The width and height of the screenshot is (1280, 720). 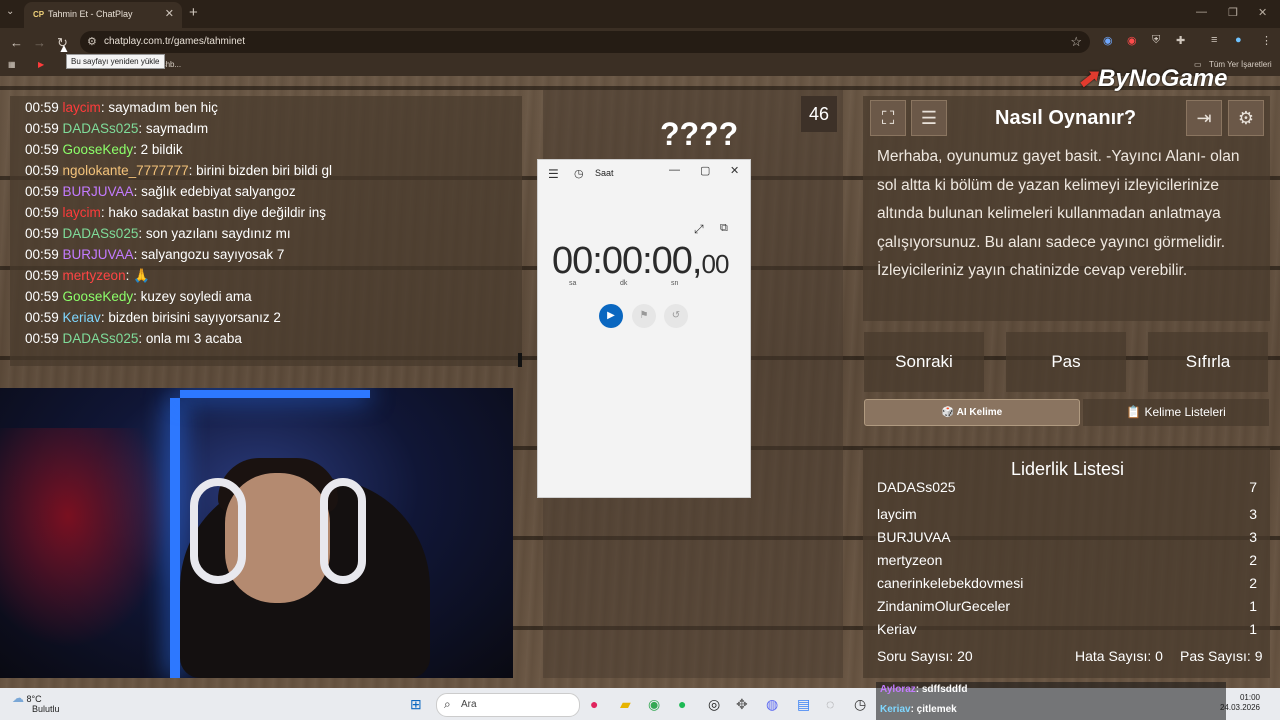 What do you see at coordinates (1067, 606) in the screenshot?
I see `leaderboard-row: ZindanimOlurGeceler 1` at bounding box center [1067, 606].